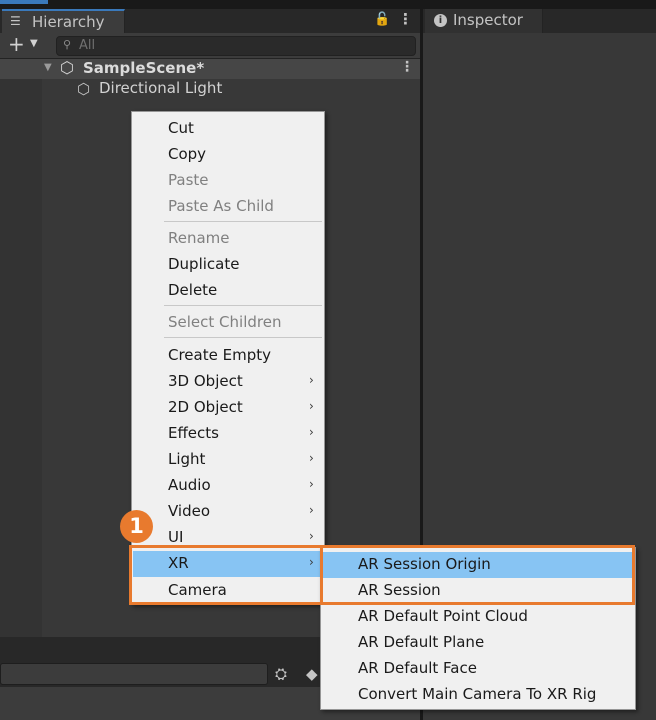 The height and width of the screenshot is (720, 656). What do you see at coordinates (478, 591) in the screenshot?
I see `submenu-item-ar-session: AR Session` at bounding box center [478, 591].